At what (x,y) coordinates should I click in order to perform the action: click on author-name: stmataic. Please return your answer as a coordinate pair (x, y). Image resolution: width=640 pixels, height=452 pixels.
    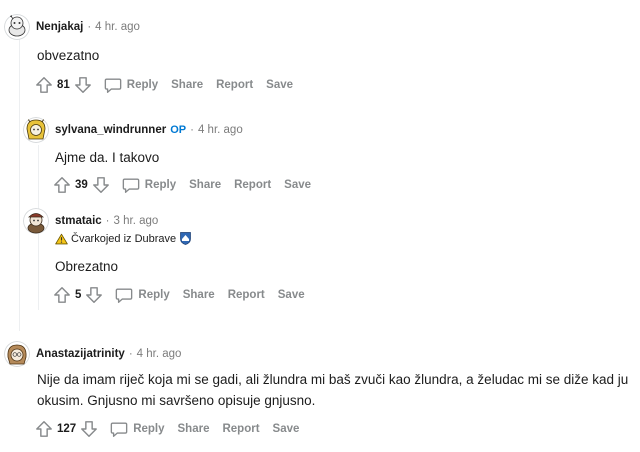
    Looking at the image, I should click on (78, 221).